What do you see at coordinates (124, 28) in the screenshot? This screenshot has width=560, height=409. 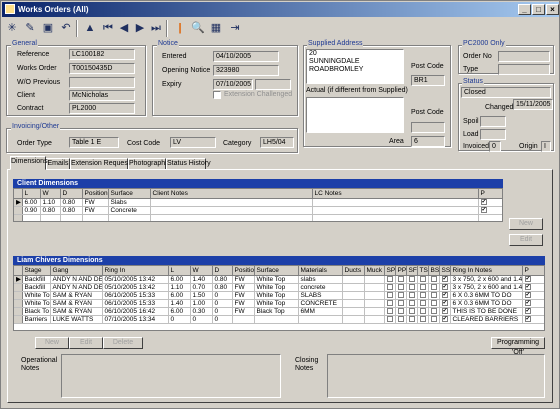 I see `previous-record-icon: ◀` at bounding box center [124, 28].